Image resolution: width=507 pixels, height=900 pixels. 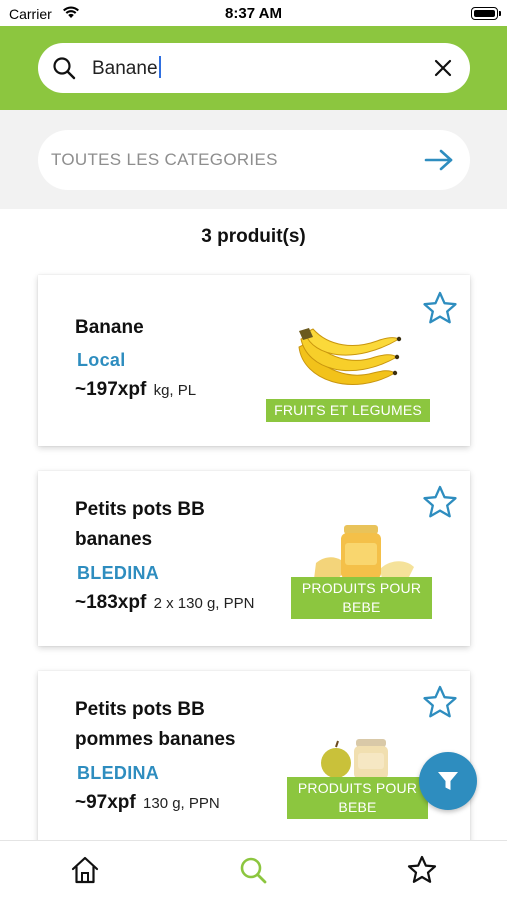 I want to click on status-bar: Carrier 8:37 AM, so click(x=253, y=13).